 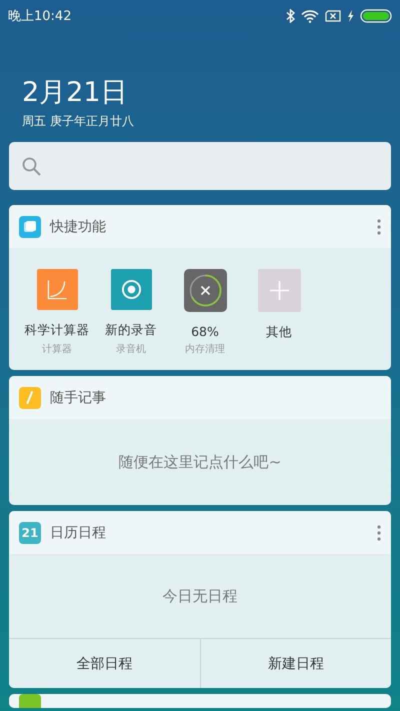 I want to click on widget-title: 日历日程, so click(x=78, y=533).